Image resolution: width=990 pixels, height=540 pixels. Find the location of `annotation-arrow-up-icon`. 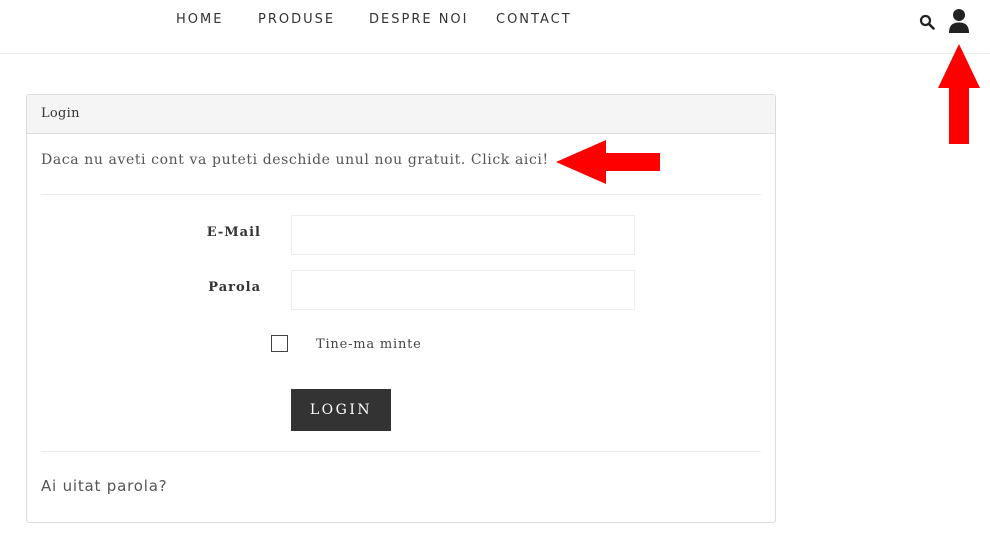

annotation-arrow-up-icon is located at coordinates (959, 94).